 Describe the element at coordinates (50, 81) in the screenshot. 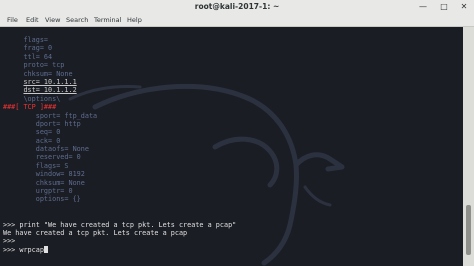

I see `line-text: src= 10.1.1.1` at that location.